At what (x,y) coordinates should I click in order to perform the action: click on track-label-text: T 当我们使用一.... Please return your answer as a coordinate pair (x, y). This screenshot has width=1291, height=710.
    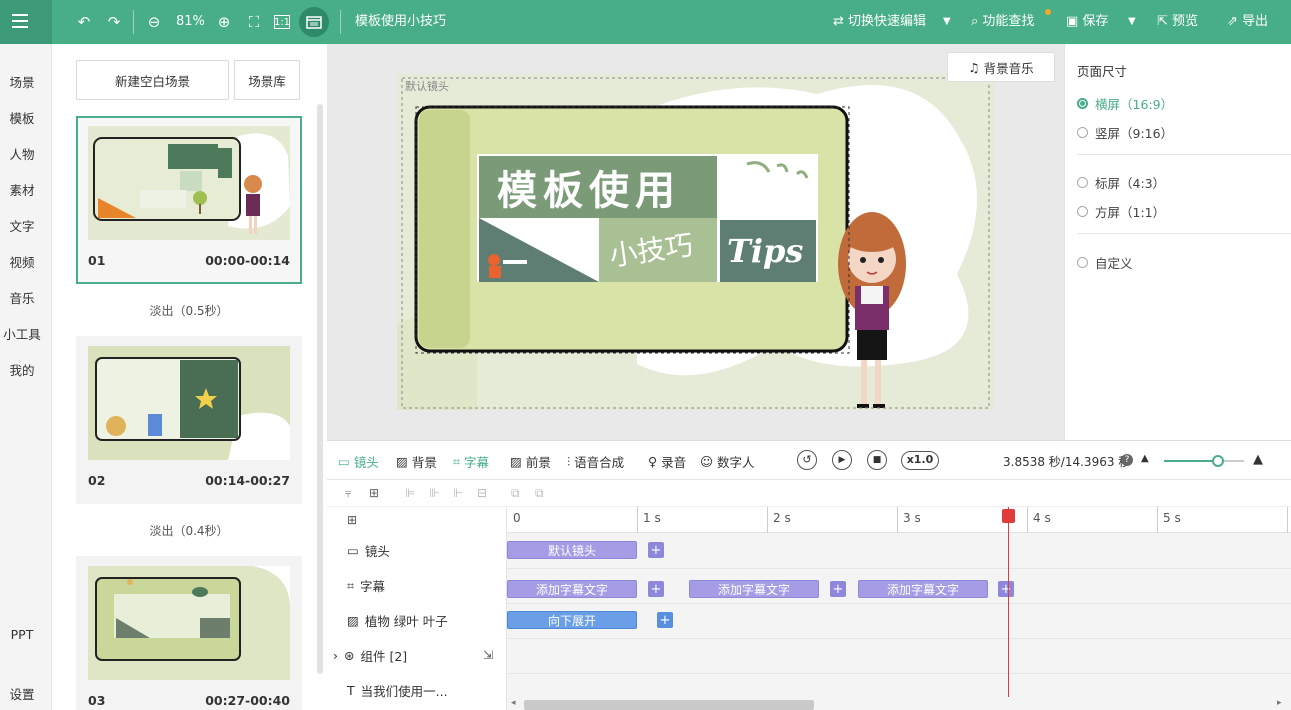
    Looking at the image, I should click on (397, 690).